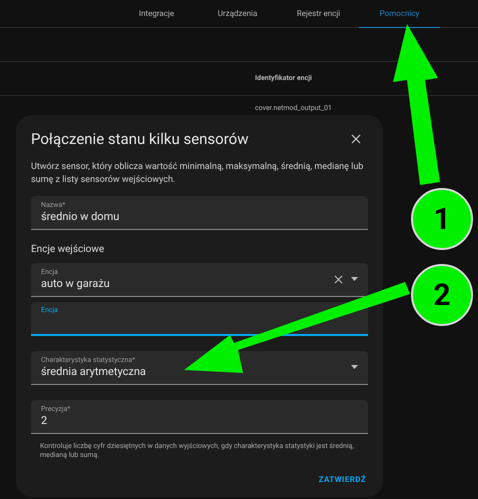  What do you see at coordinates (318, 14) in the screenshot?
I see `tab: Rejestr encji` at bounding box center [318, 14].